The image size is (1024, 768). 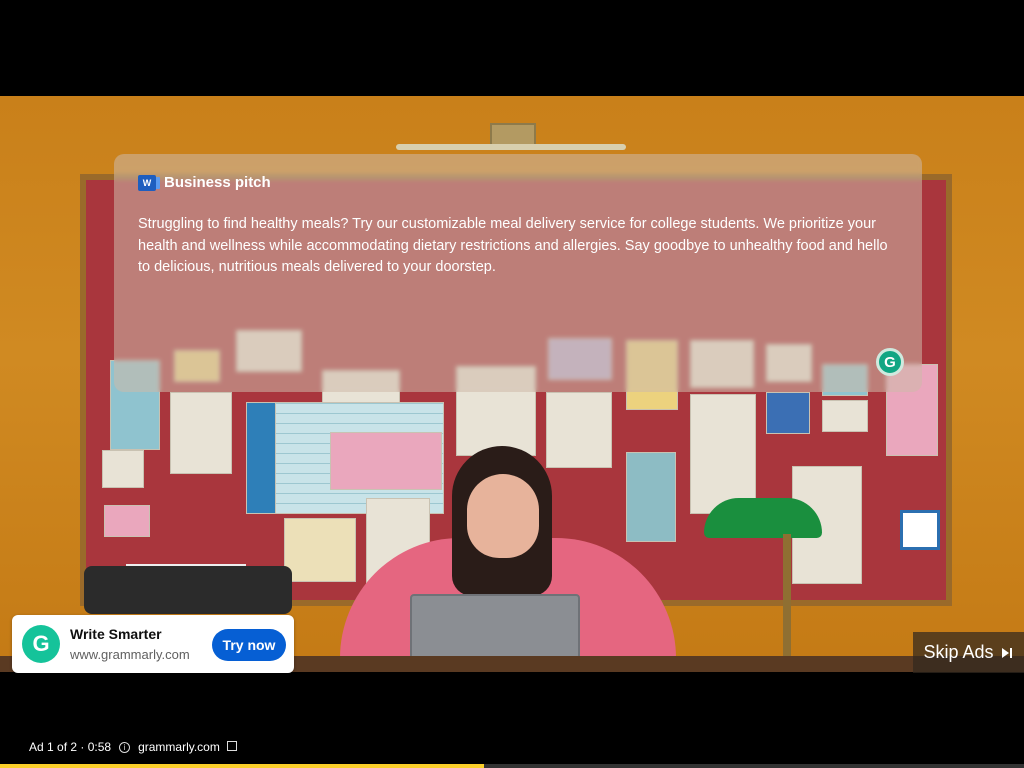 I want to click on ad-position-label: Ad 1 of 2 · 0:58, so click(x=70, y=747).